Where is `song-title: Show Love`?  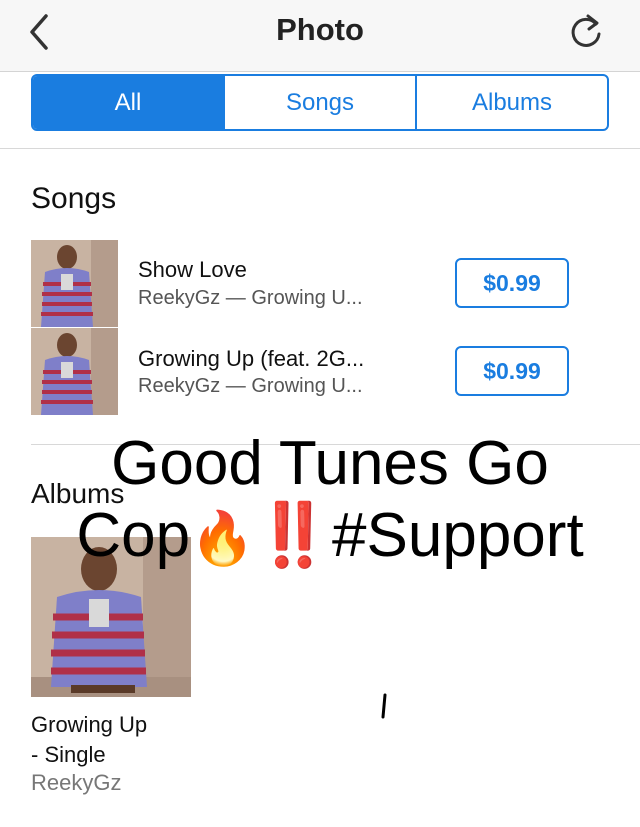 song-title: Show Love is located at coordinates (192, 270).